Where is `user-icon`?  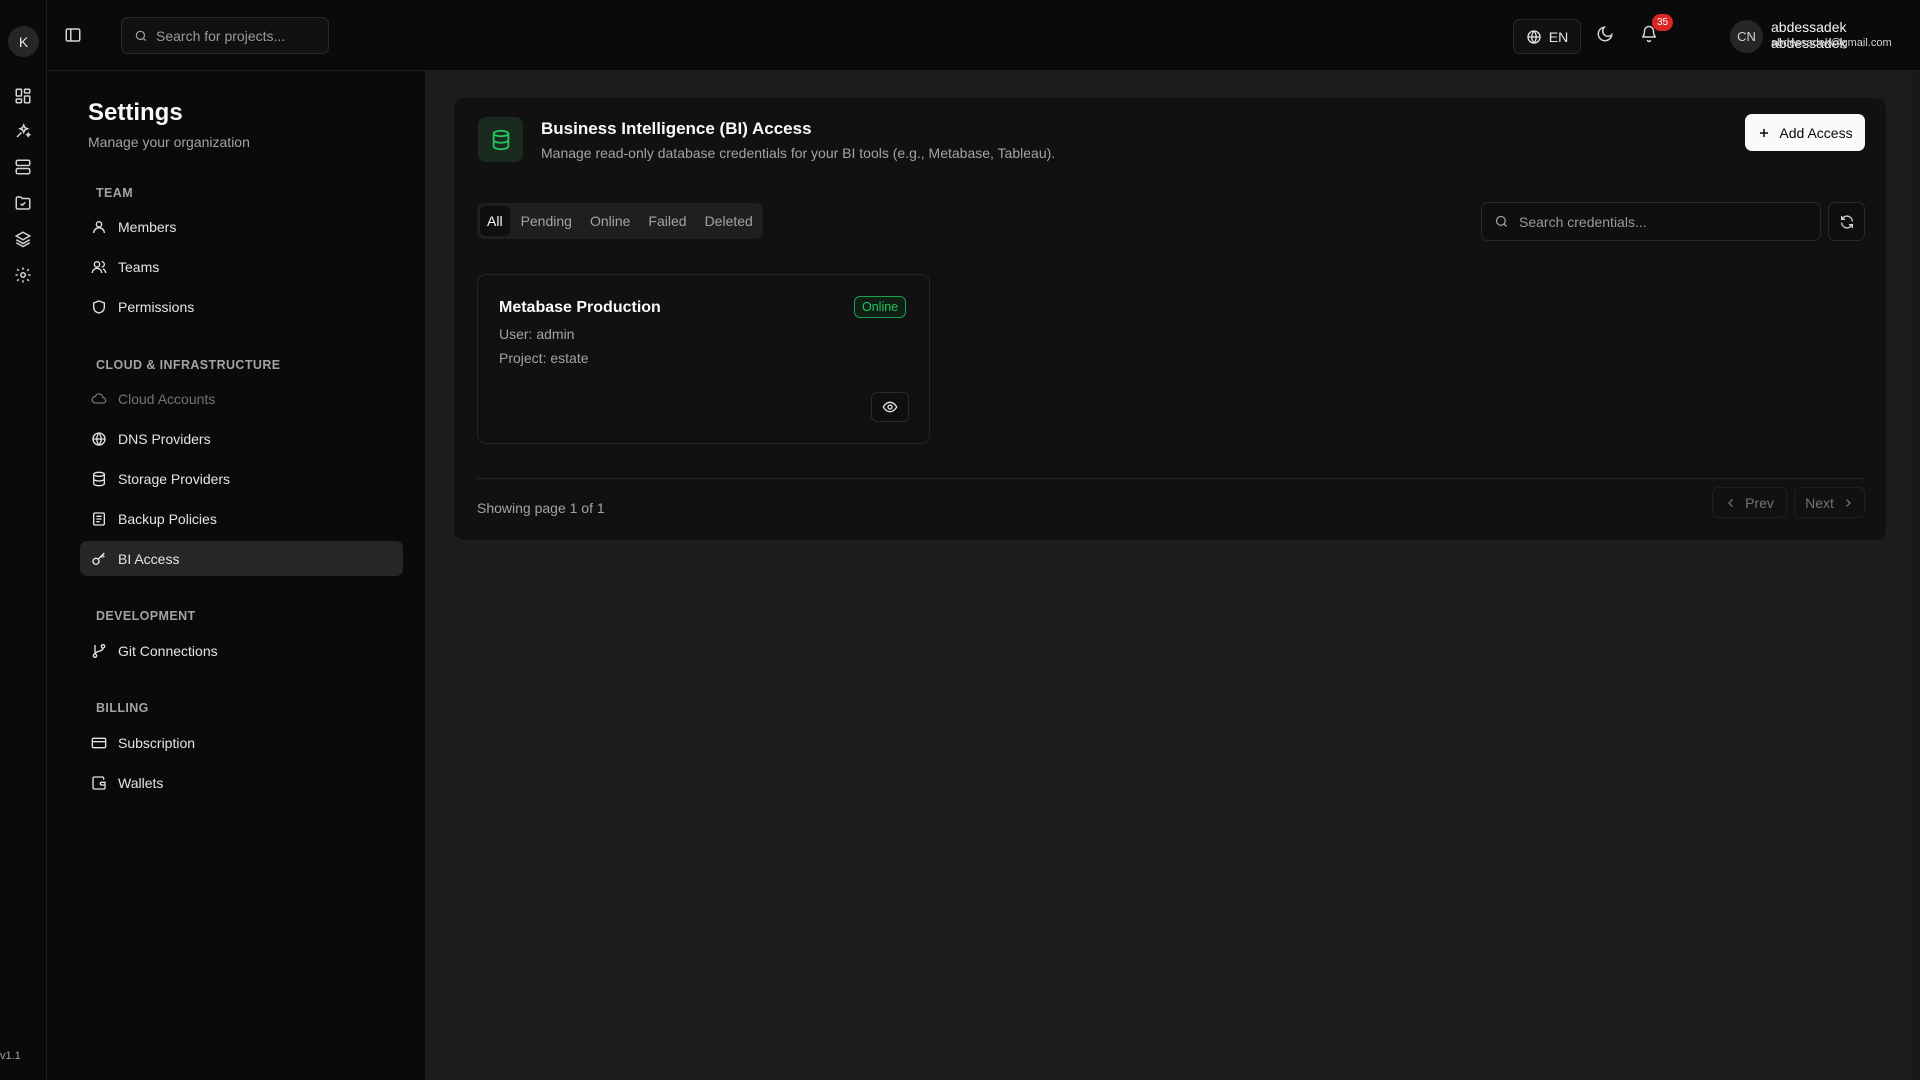
user-icon is located at coordinates (99, 227).